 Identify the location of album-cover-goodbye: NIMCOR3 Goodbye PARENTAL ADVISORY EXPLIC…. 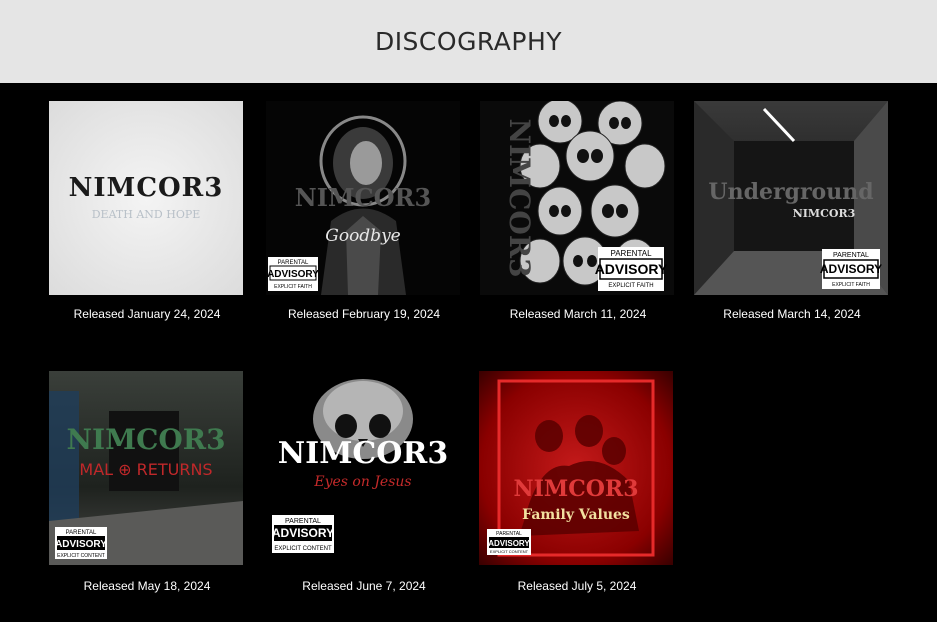
(363, 198).